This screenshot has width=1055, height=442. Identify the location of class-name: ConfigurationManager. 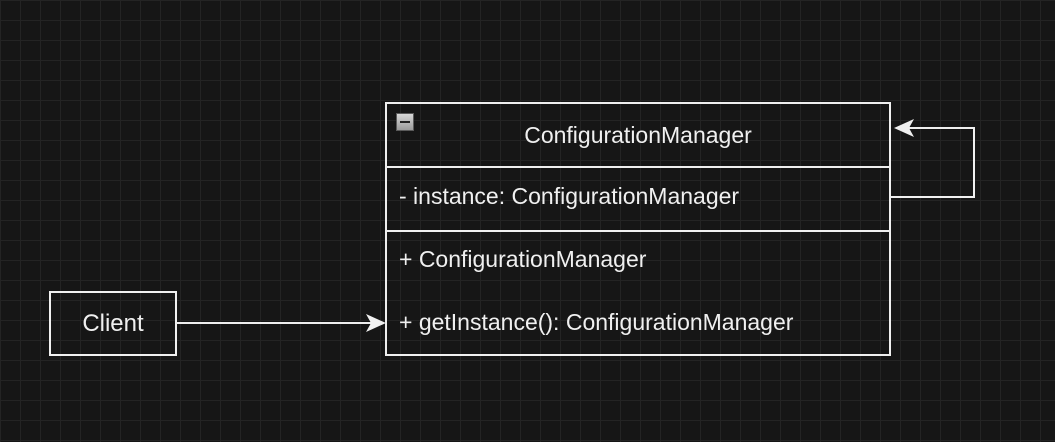
(638, 134).